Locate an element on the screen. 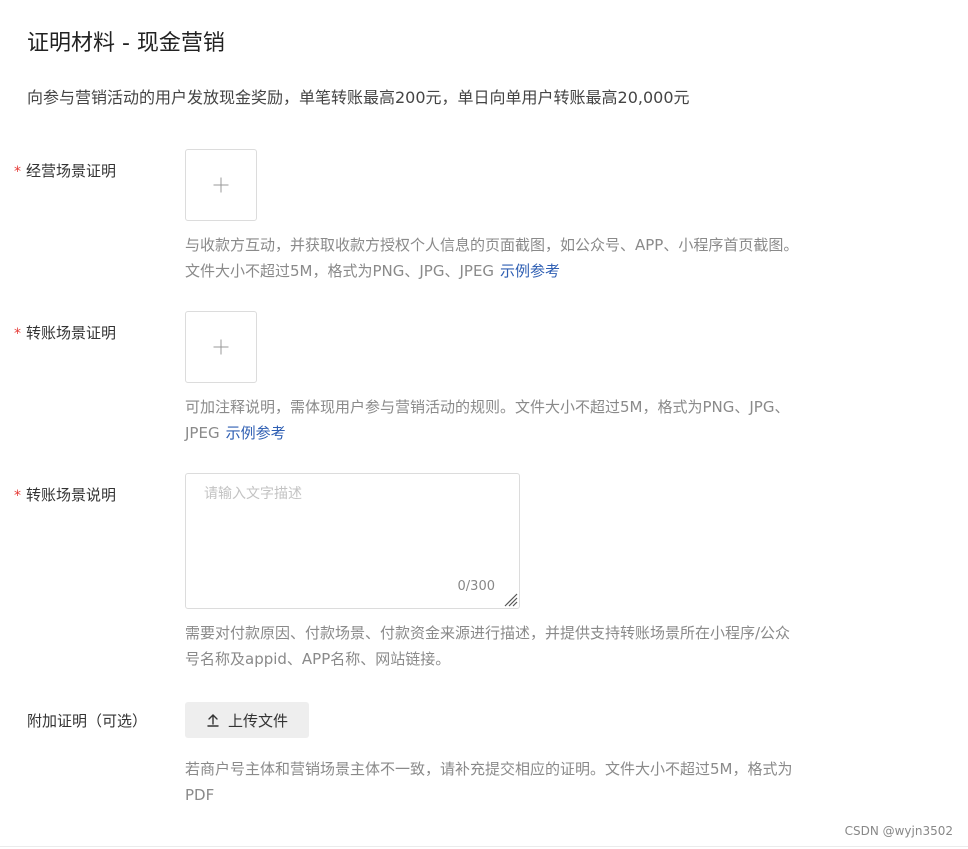  extra-proof-label: 附加证明（可选） is located at coordinates (87, 721).